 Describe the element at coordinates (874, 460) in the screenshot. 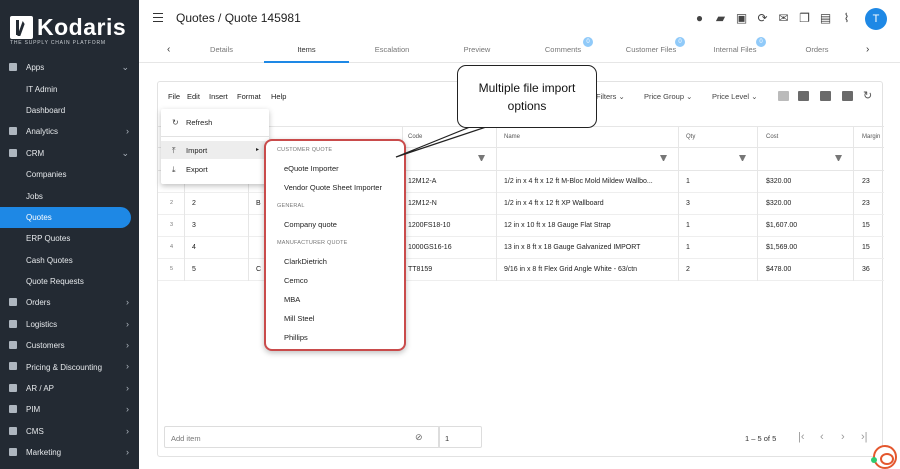

I see `online-status-dot` at that location.